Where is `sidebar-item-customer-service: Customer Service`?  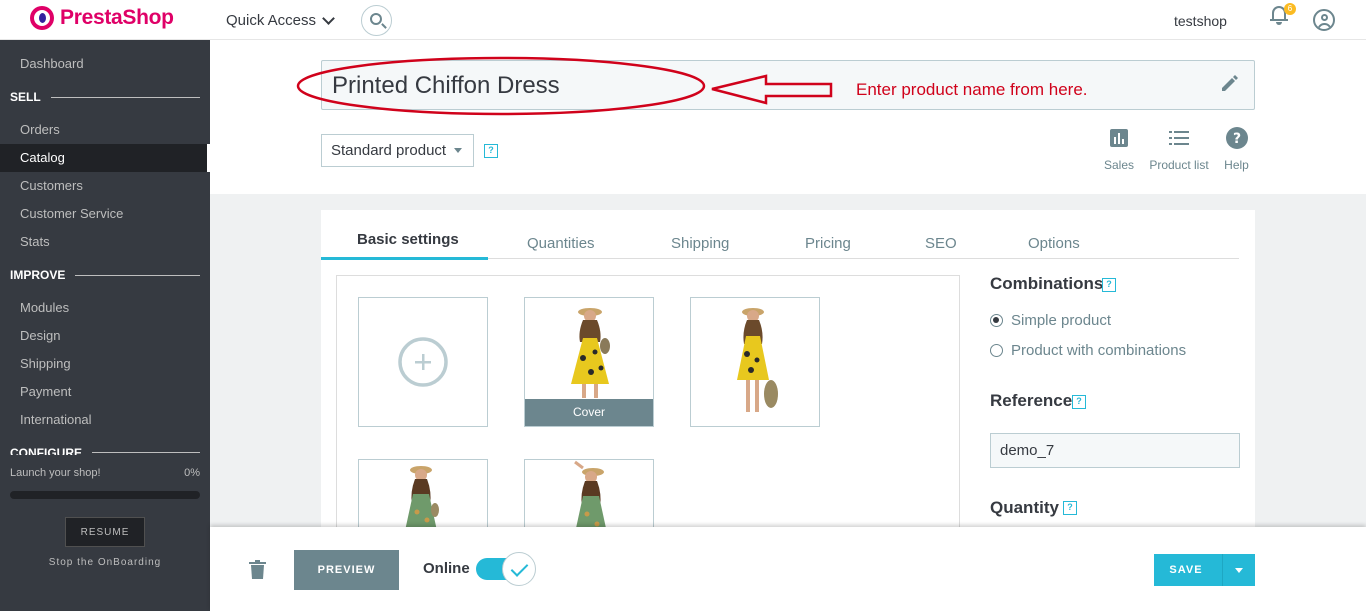
sidebar-item-customer-service: Customer Service is located at coordinates (105, 214).